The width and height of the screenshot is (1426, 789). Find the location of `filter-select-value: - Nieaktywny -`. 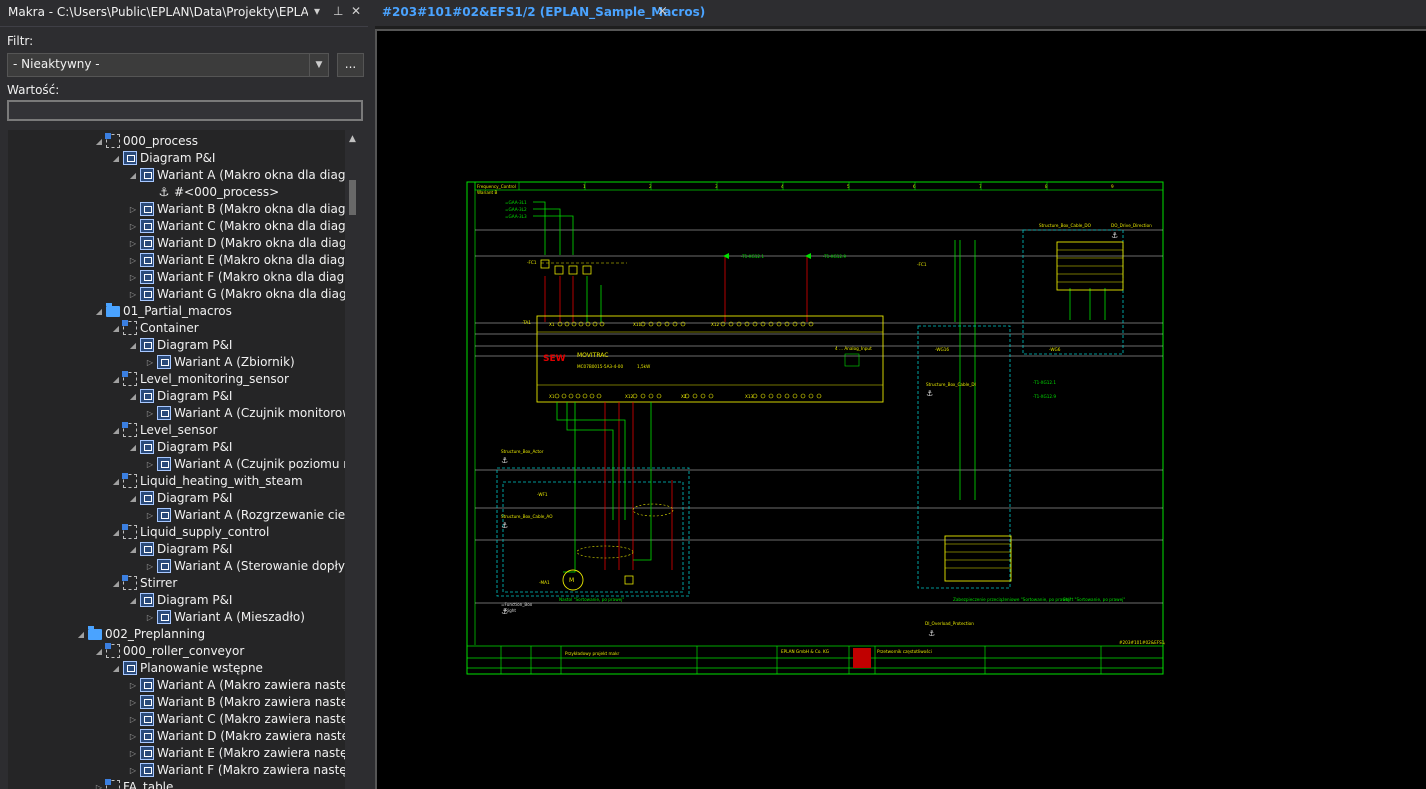

filter-select-value: - Nieaktywny - is located at coordinates (56, 64).